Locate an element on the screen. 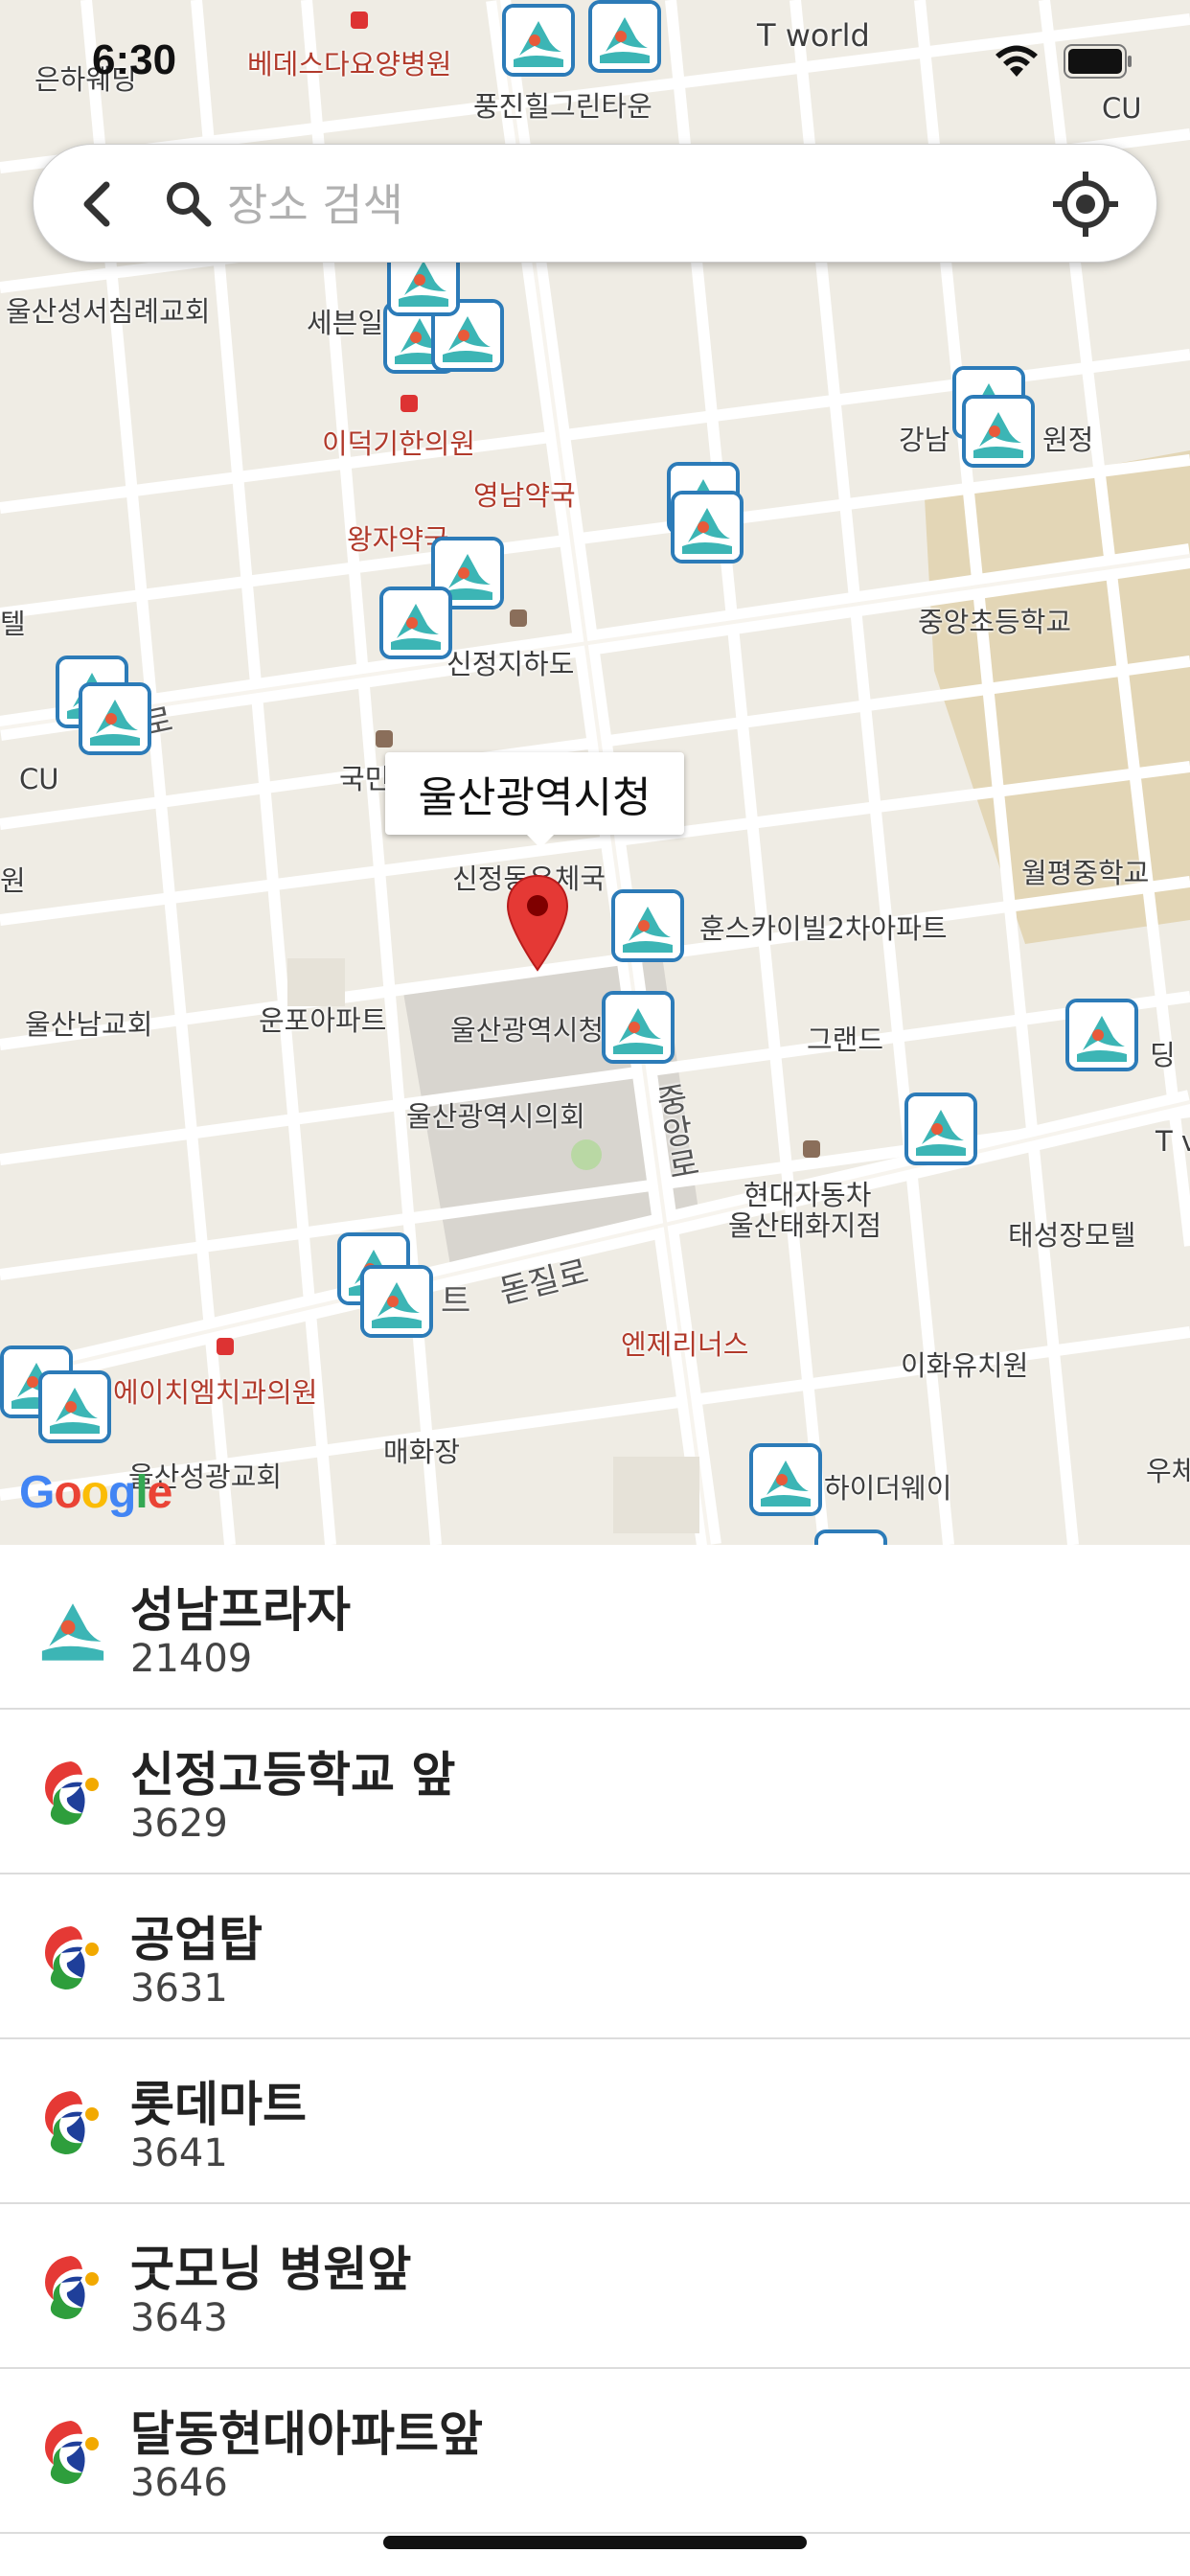  map-label: 하이더웨이 is located at coordinates (888, 1488).